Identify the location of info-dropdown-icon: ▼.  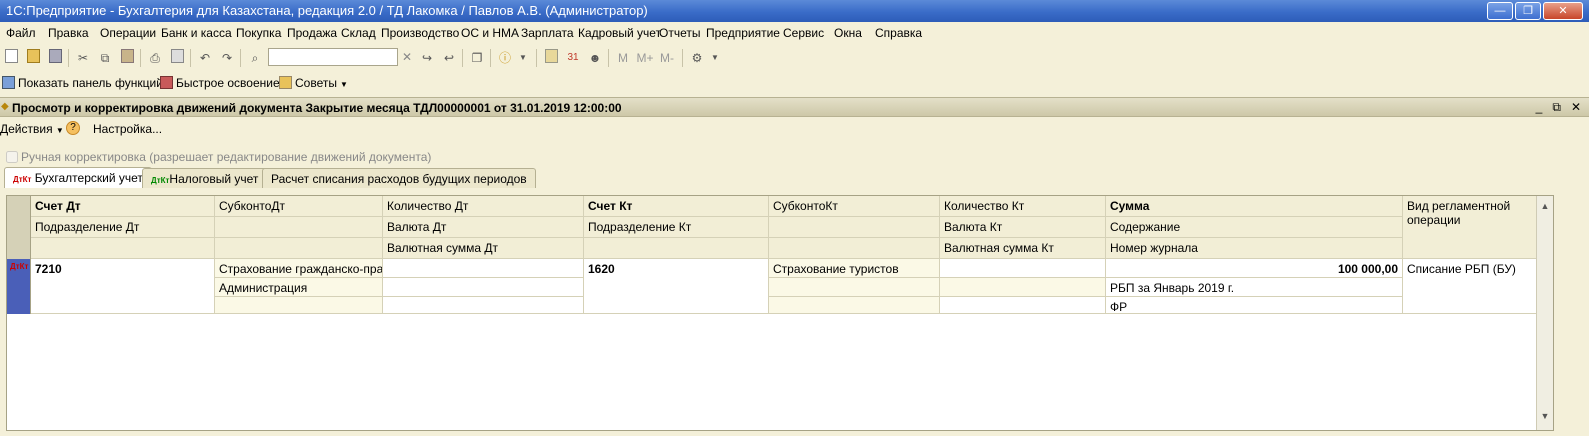
(523, 58).